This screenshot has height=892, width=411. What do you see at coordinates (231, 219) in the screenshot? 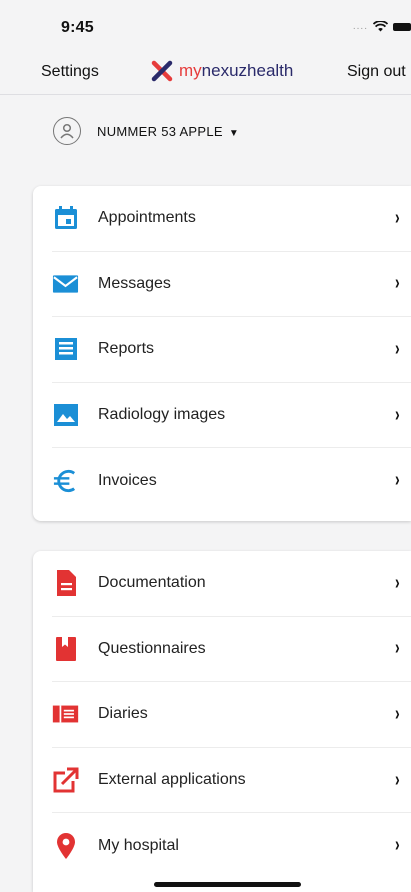
I see `menu-item-appointments: Appointments ›` at bounding box center [231, 219].